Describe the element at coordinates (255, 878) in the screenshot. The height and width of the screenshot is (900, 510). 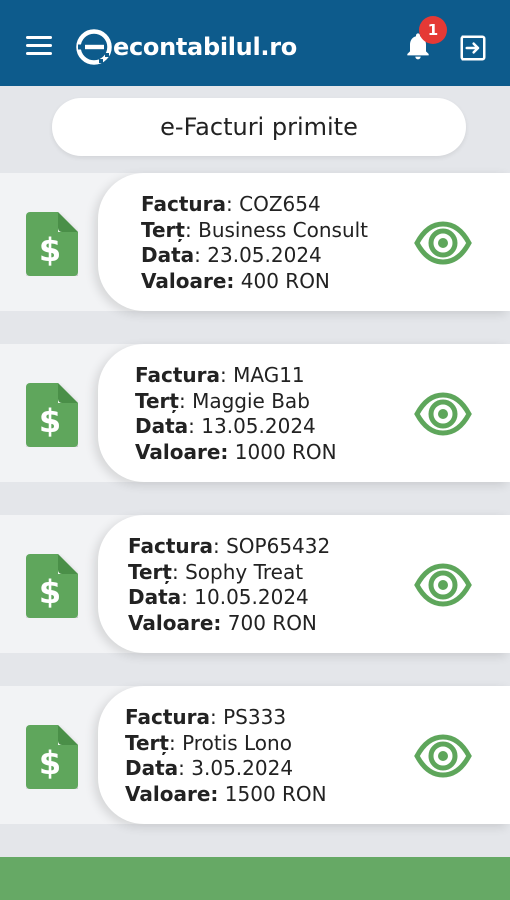
I see `bottom-bar` at that location.